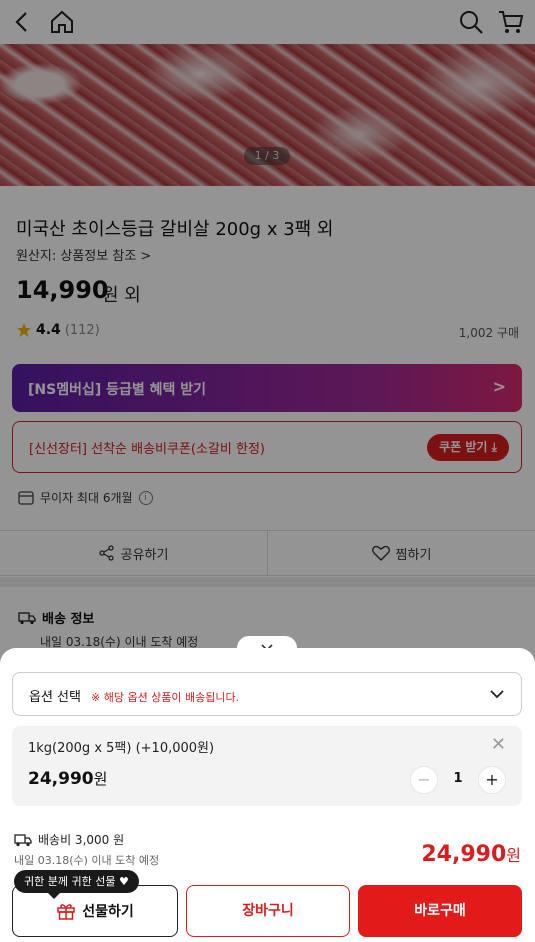 This screenshot has height=942, width=535. What do you see at coordinates (497, 694) in the screenshot?
I see `chevron-down-icon` at bounding box center [497, 694].